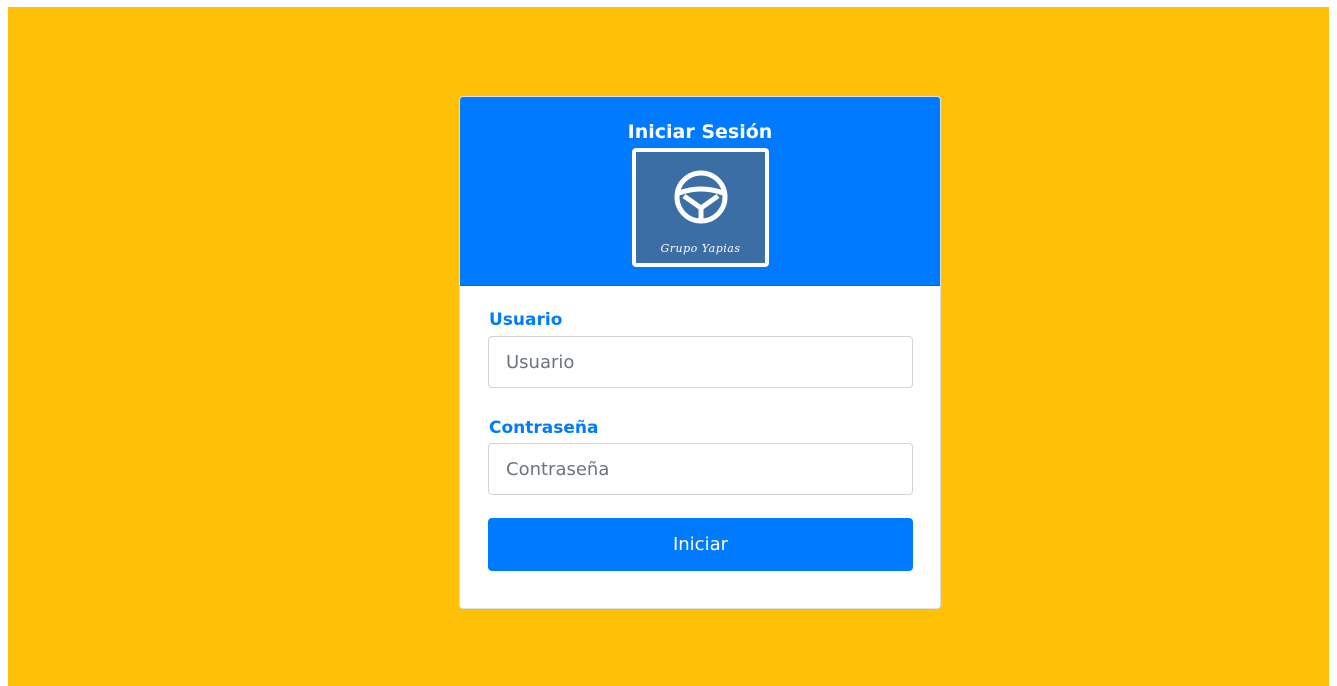  What do you see at coordinates (544, 428) in the screenshot?
I see `password-label: Contraseña` at bounding box center [544, 428].